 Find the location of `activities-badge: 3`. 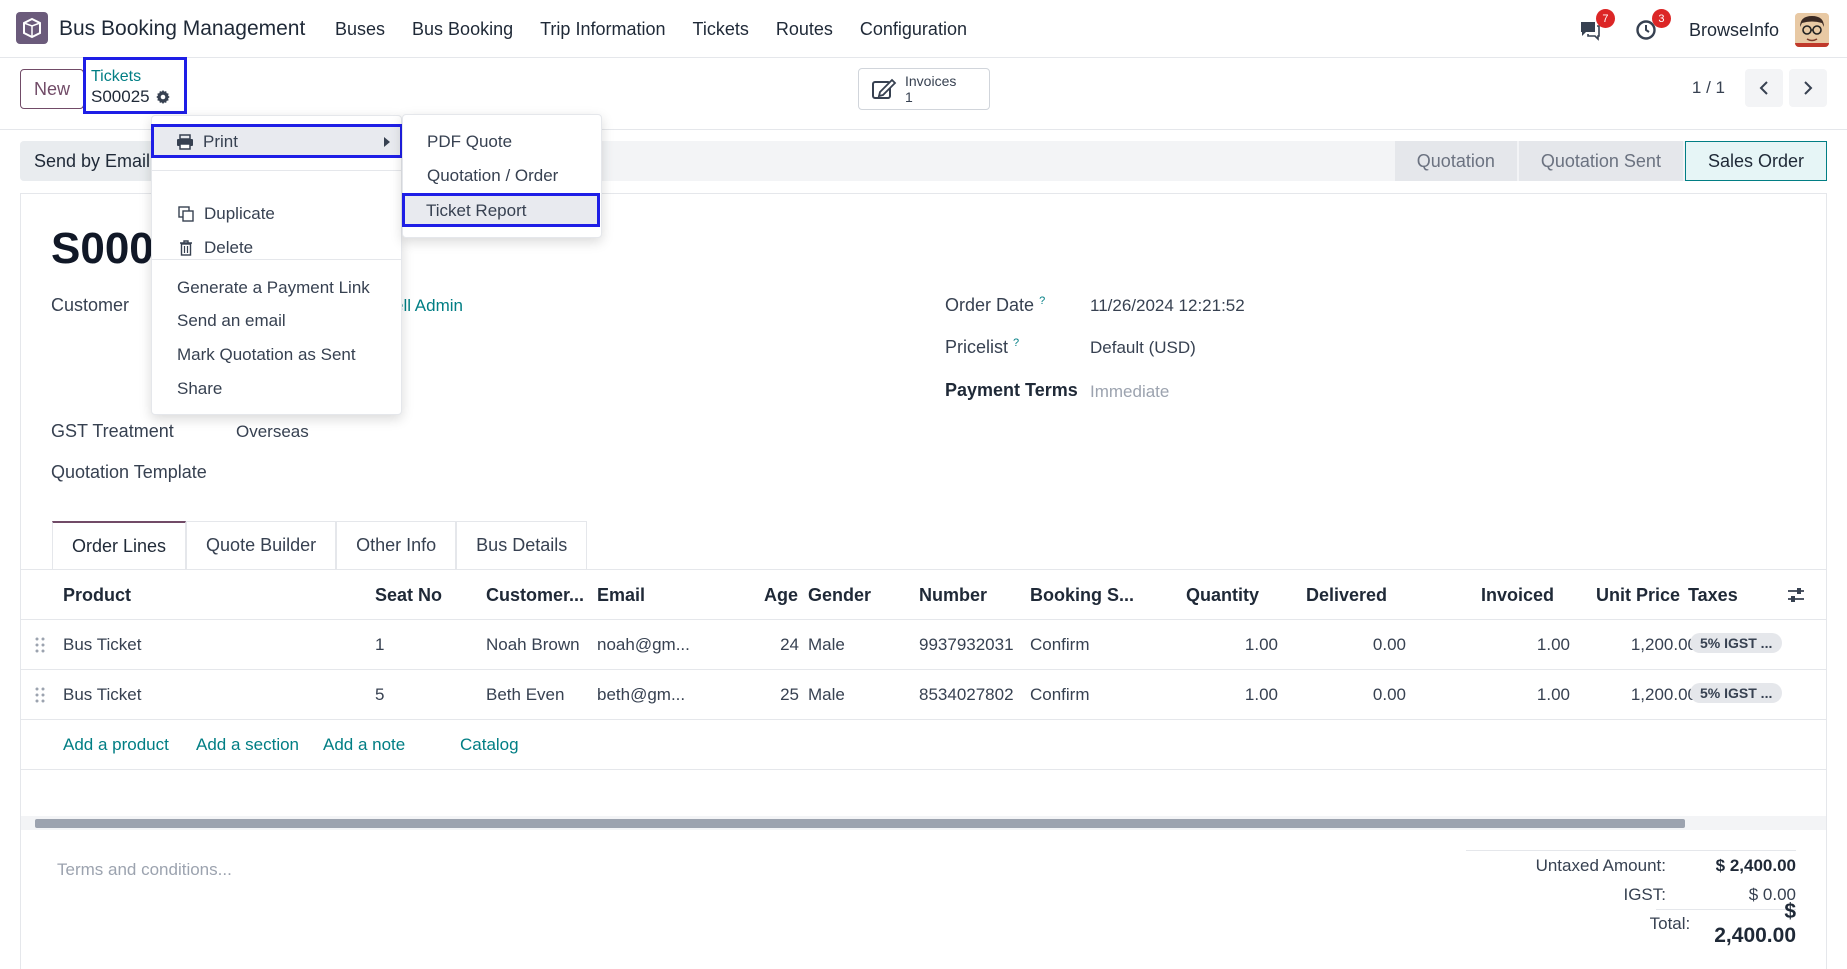

activities-badge: 3 is located at coordinates (1661, 18).